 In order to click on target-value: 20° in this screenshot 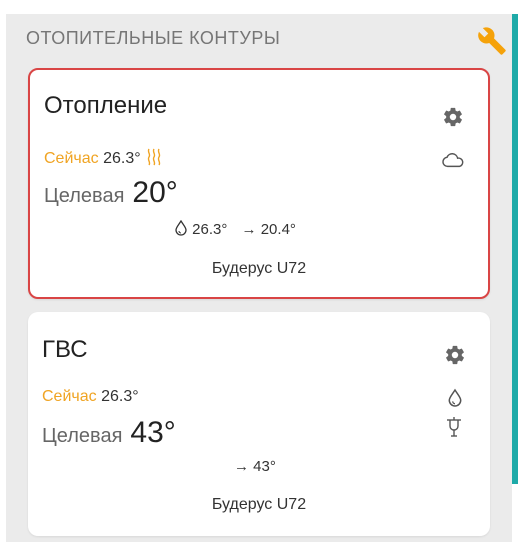, I will do `click(155, 192)`.